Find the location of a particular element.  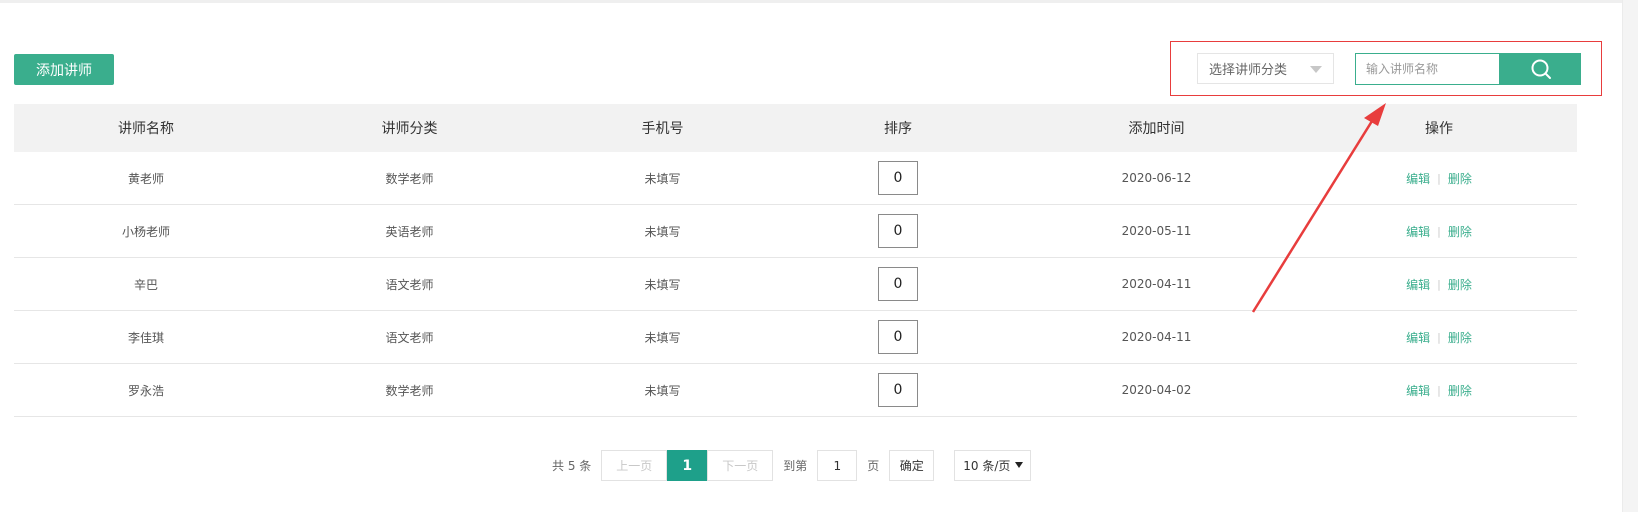

add-teacher-button: 添加讲师 is located at coordinates (64, 69).